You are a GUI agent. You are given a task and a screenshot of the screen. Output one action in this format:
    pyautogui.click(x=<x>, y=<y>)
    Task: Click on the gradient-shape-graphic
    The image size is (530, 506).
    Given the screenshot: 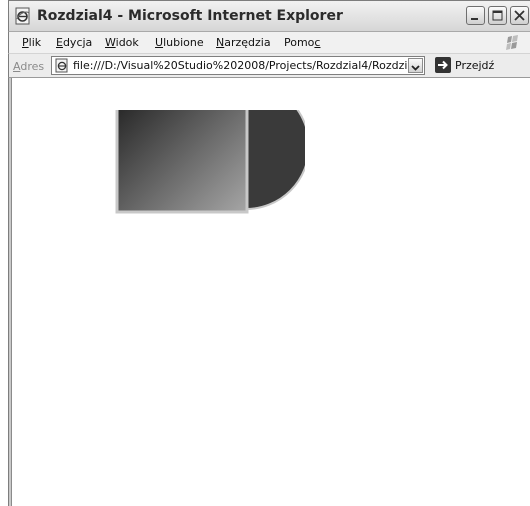 What is the action you would take?
    pyautogui.click(x=210, y=162)
    